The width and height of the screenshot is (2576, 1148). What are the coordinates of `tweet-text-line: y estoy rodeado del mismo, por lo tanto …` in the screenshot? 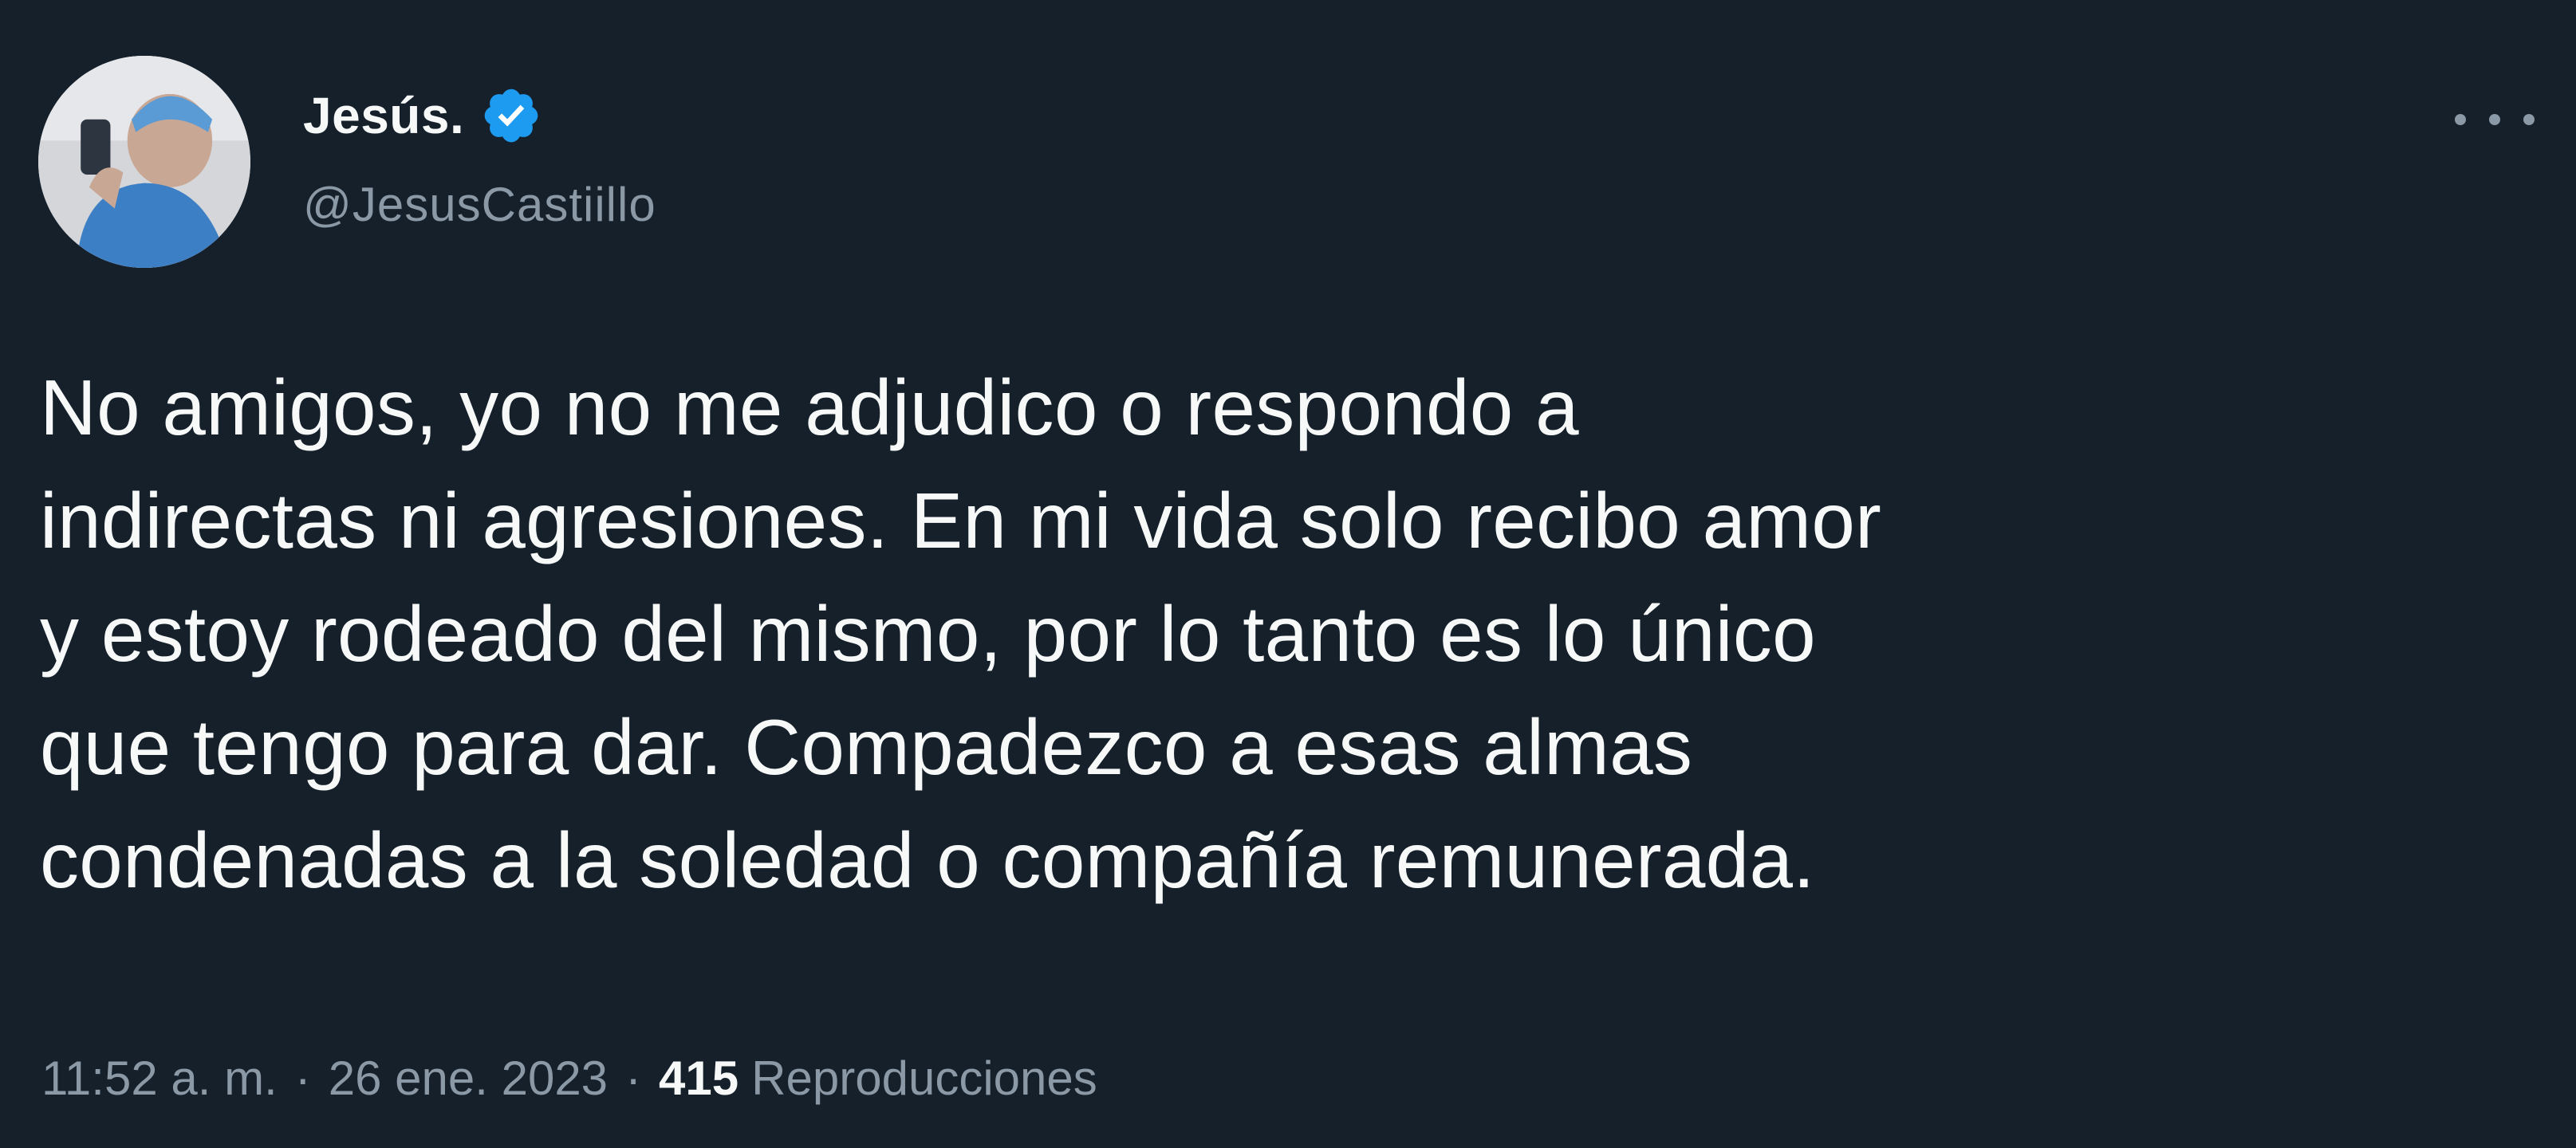 It's located at (928, 634).